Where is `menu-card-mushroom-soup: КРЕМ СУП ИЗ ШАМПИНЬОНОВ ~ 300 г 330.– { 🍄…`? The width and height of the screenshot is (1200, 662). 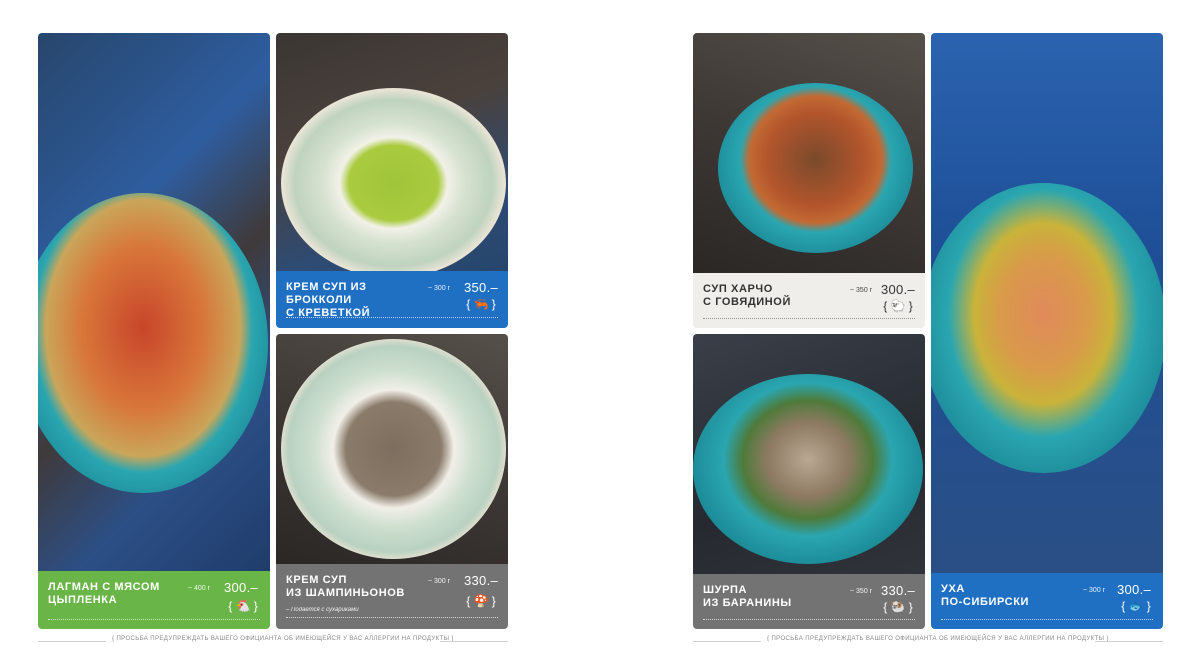
menu-card-mushroom-soup: КРЕМ СУП ИЗ ШАМПИНЬОНОВ ~ 300 г 330.– { 🍄… is located at coordinates (392, 481).